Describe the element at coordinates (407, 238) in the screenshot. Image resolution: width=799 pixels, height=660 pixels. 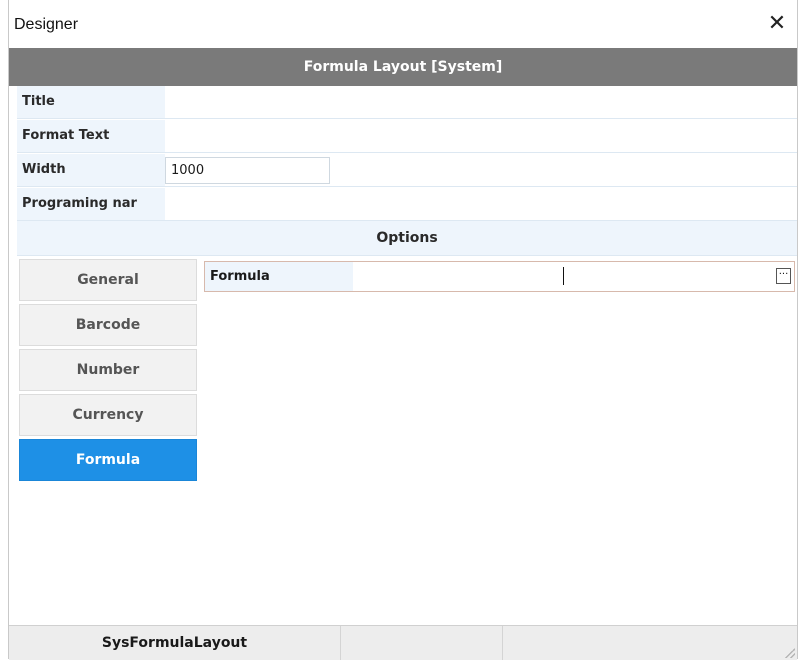
I see `options-header: Options` at that location.